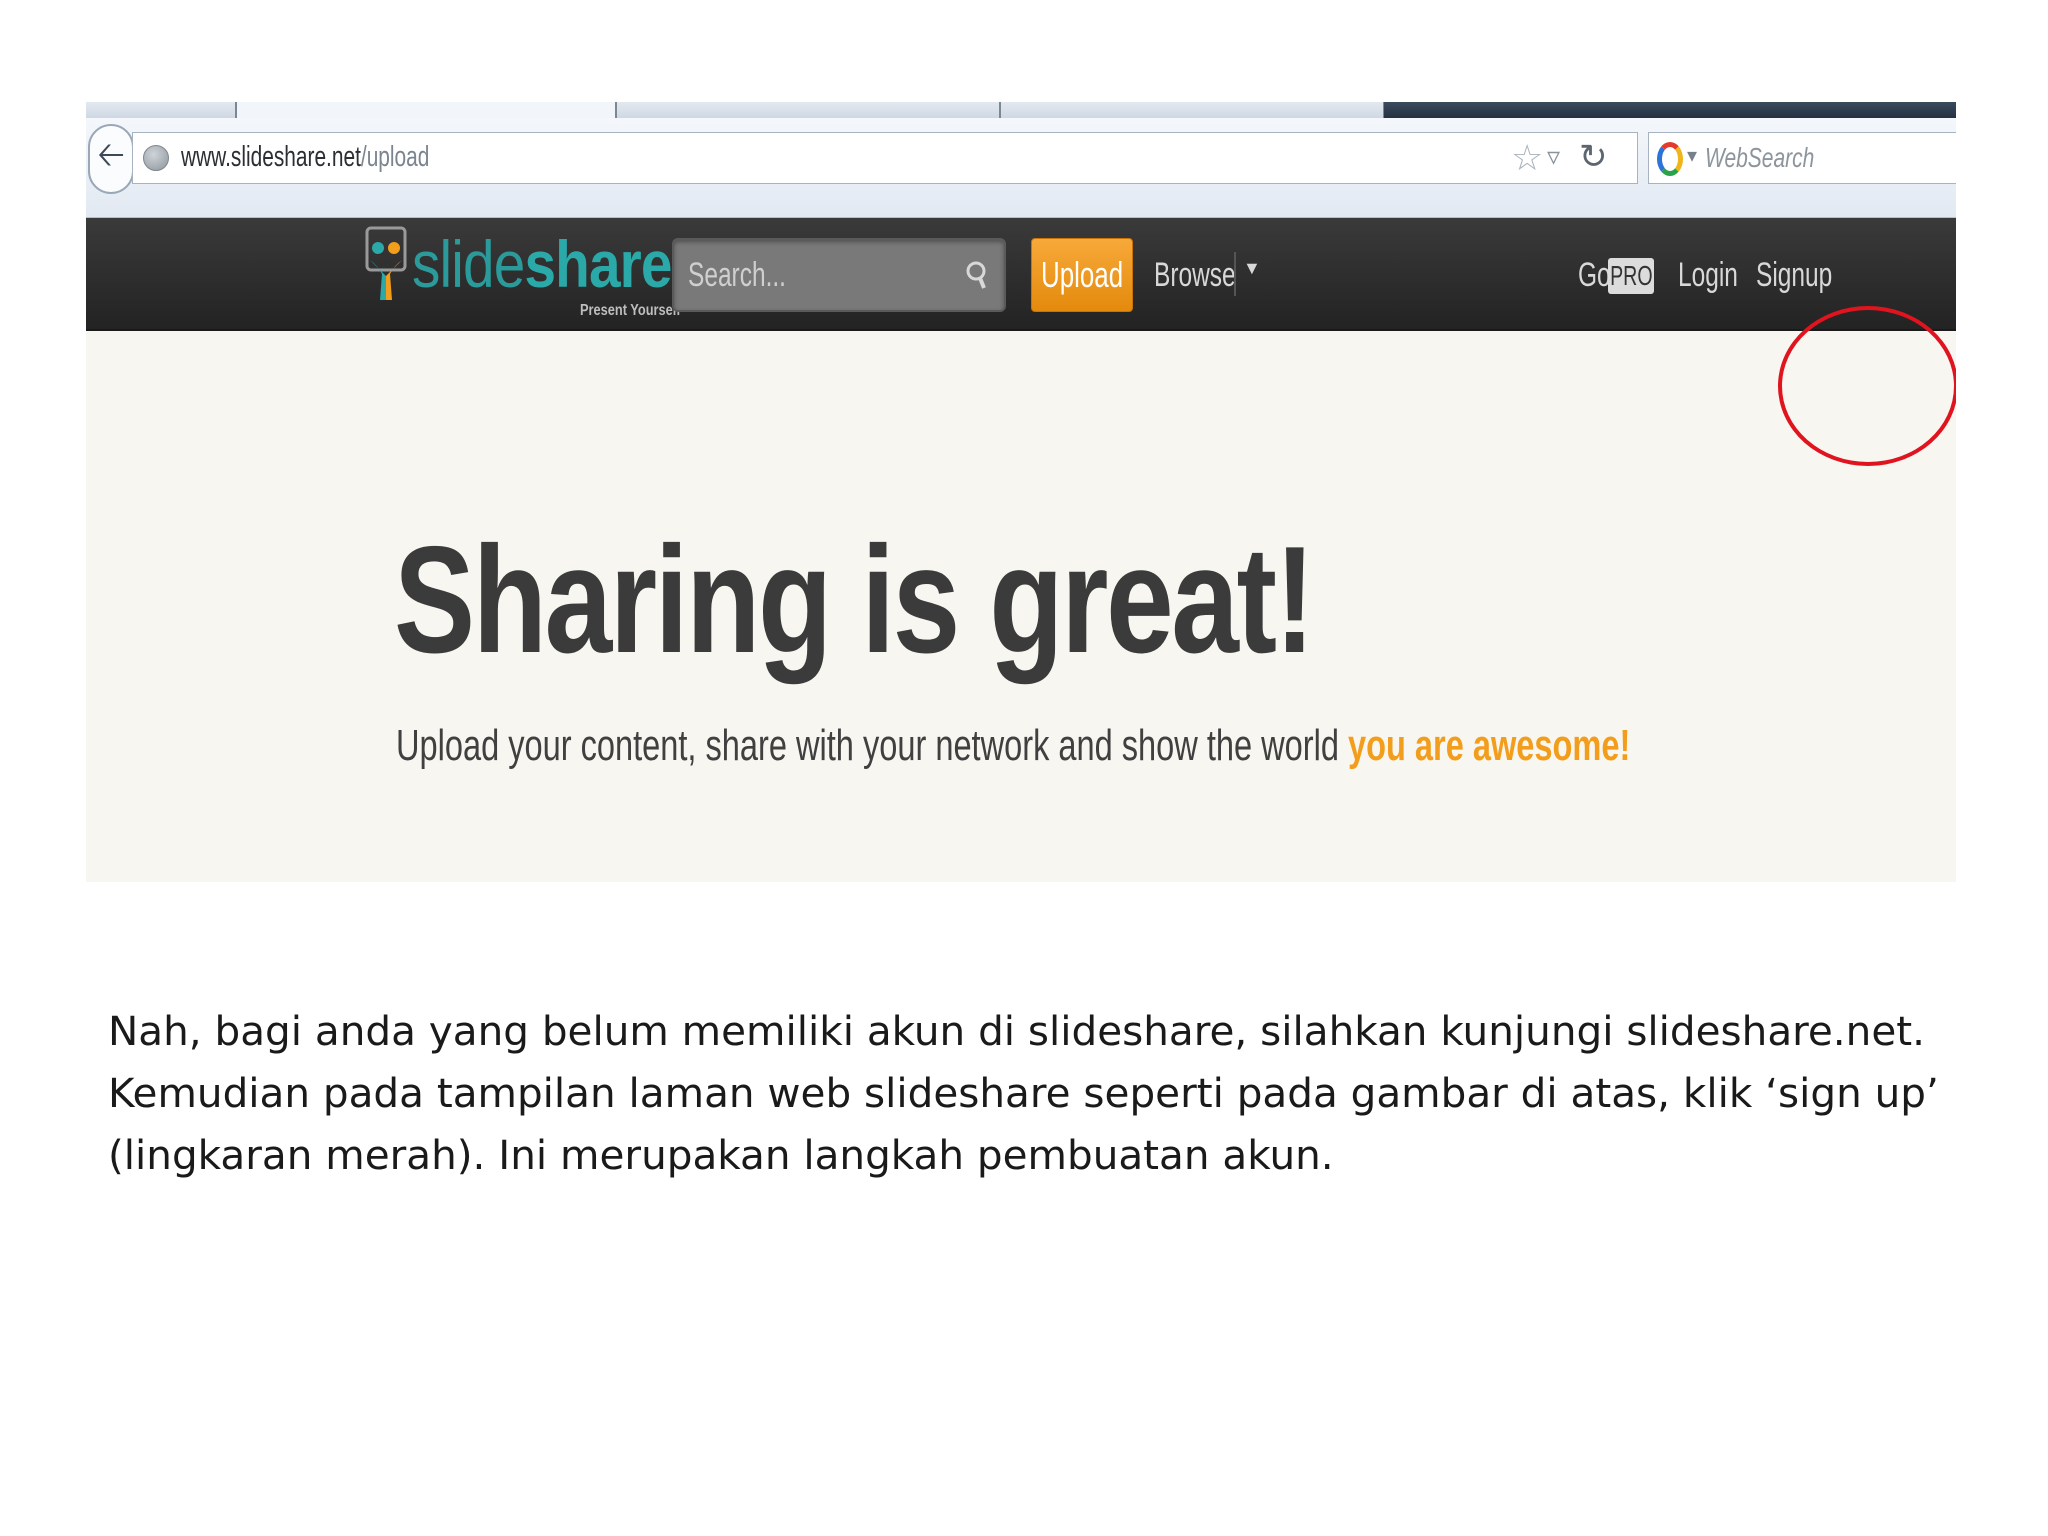 This screenshot has width=2048, height=1536. What do you see at coordinates (1553, 156) in the screenshot?
I see `url-dropdown-icon: ▿` at bounding box center [1553, 156].